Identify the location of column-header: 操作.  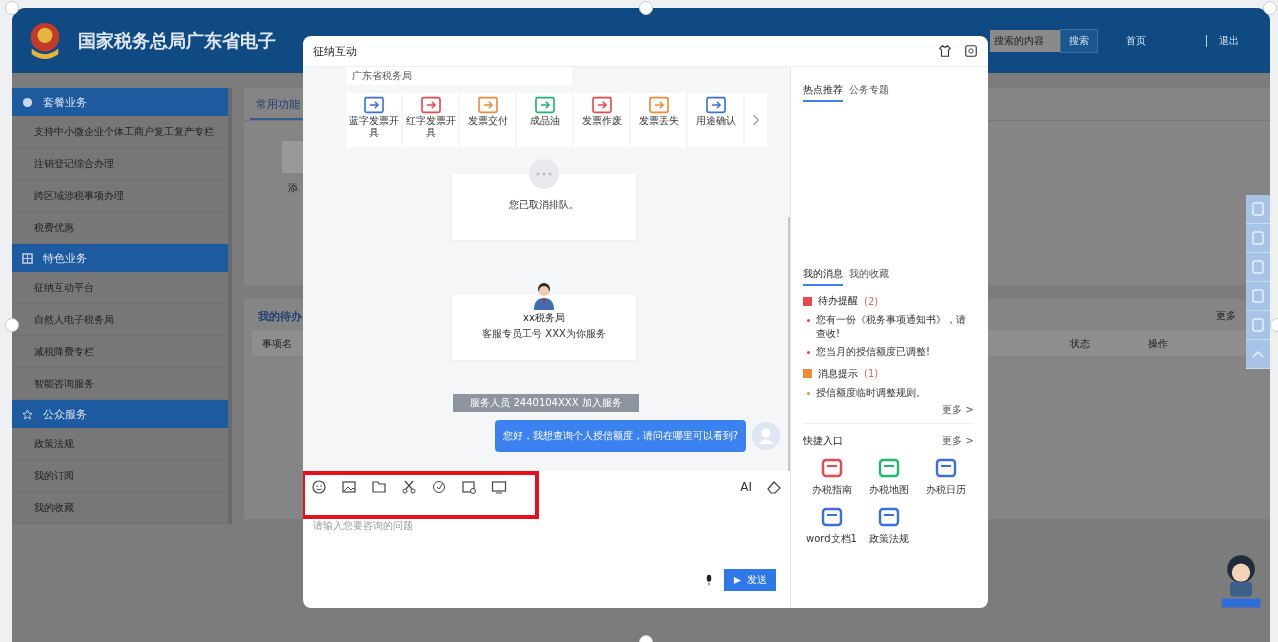
(1158, 344).